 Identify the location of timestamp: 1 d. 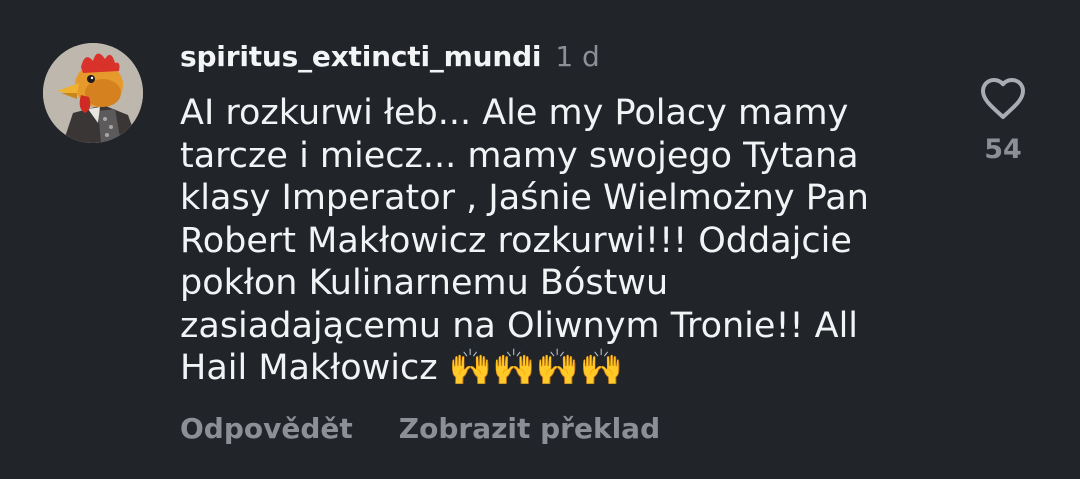
(577, 56).